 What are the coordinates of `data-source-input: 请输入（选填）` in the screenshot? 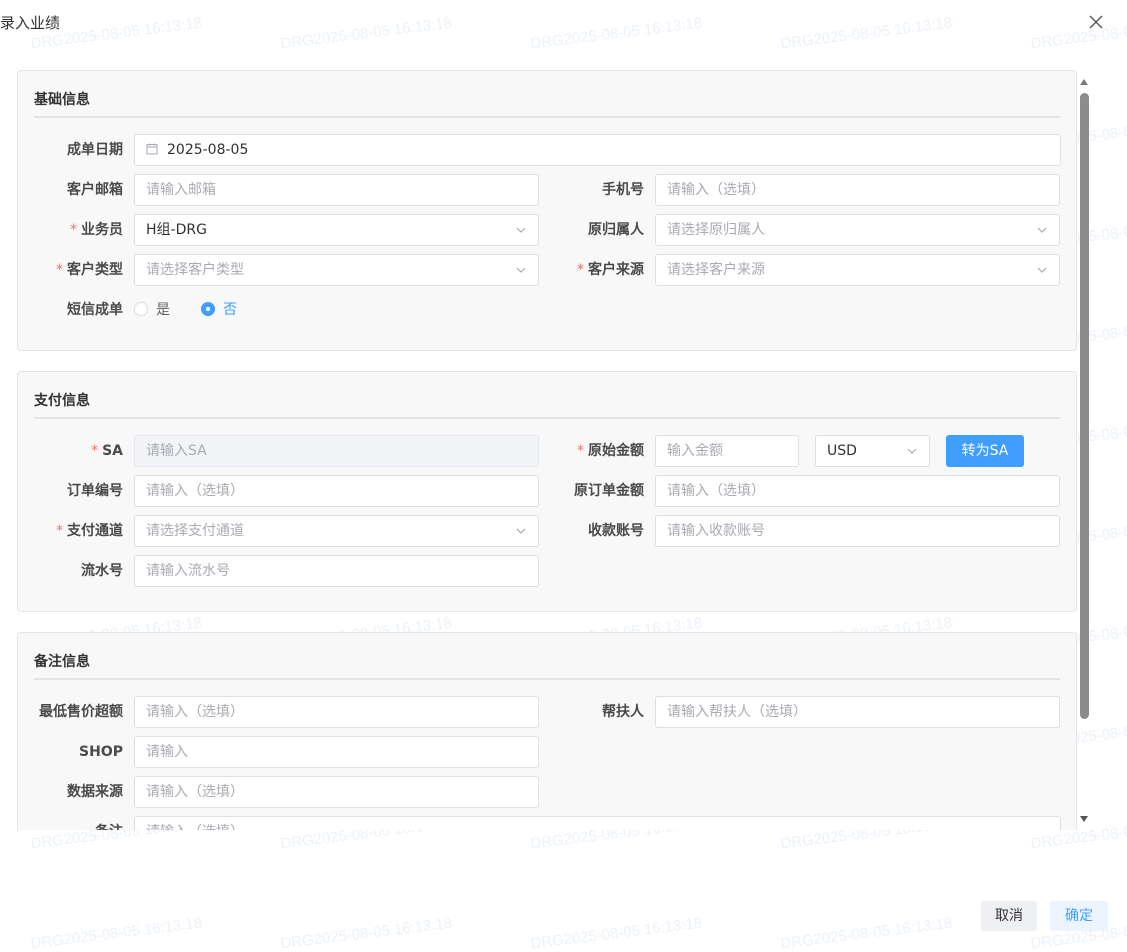 It's located at (336, 792).